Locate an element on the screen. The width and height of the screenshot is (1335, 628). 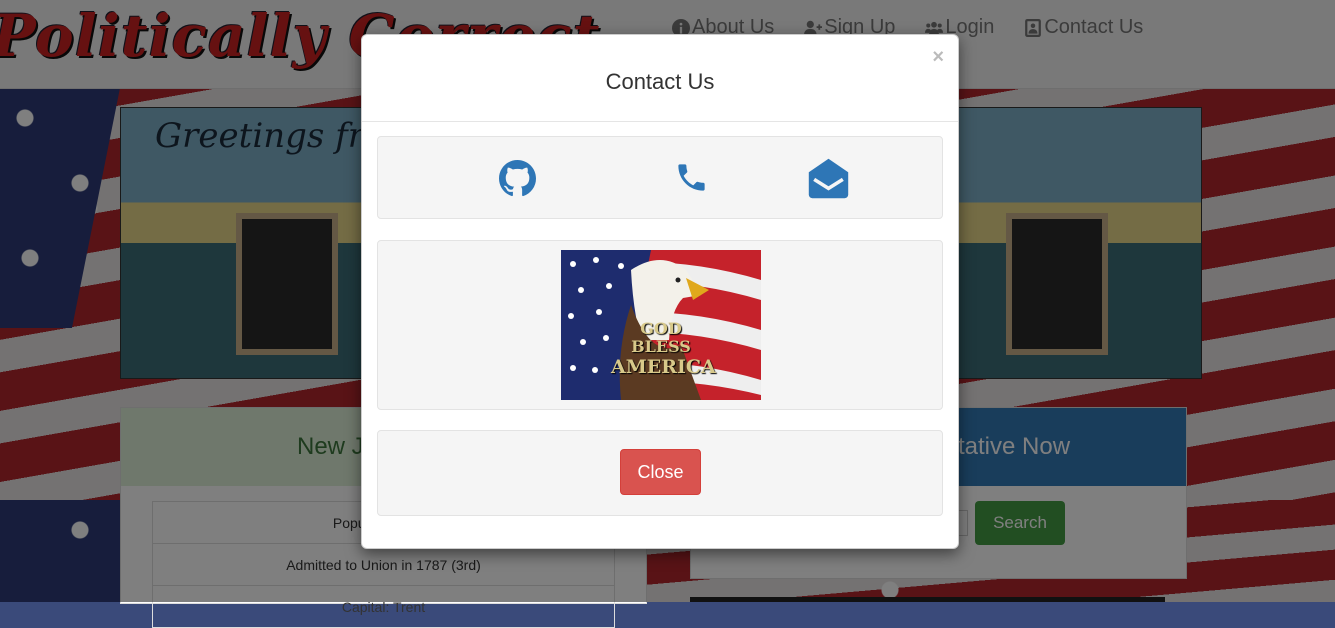
close-button: Close is located at coordinates (660, 472).